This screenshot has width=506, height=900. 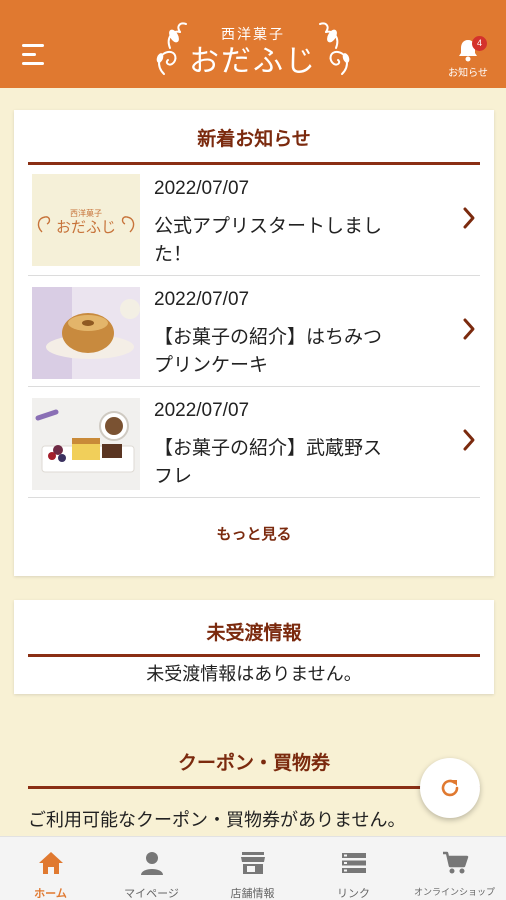 What do you see at coordinates (468, 73) in the screenshot?
I see `notification-label: お知らせ` at bounding box center [468, 73].